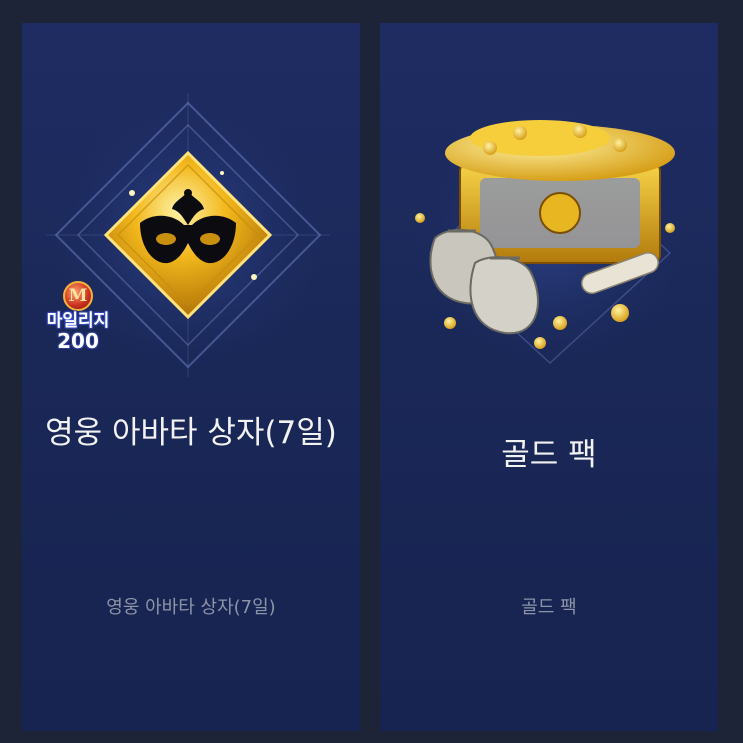  Describe the element at coordinates (78, 341) in the screenshot. I see `mileage-value: 200` at that location.